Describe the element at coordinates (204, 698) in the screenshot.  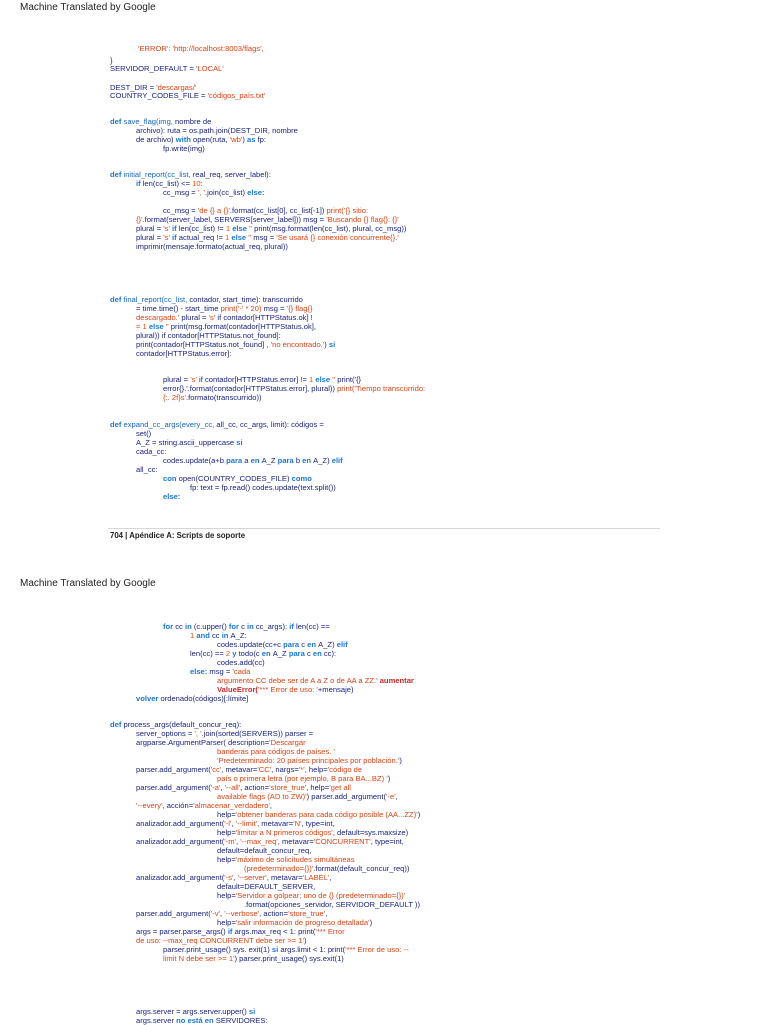
I see `code-token: ordenado(códigos)[:límite]` at that location.